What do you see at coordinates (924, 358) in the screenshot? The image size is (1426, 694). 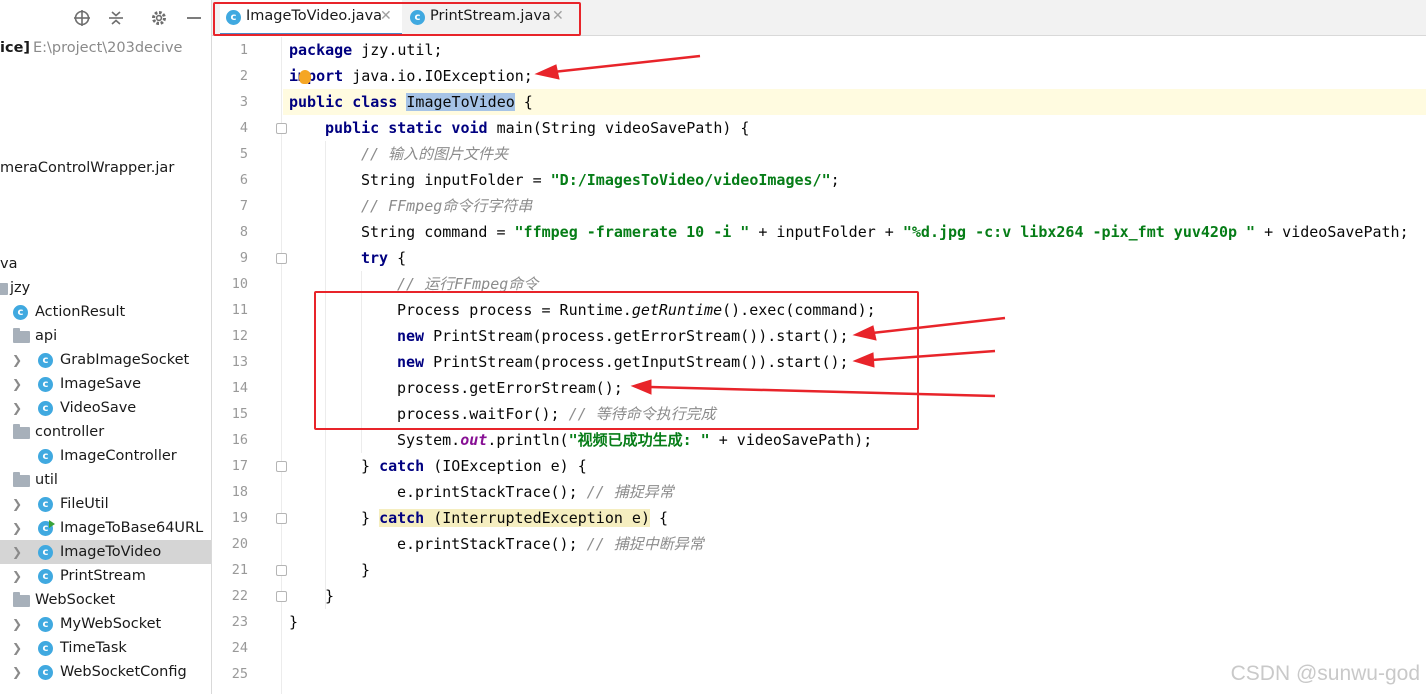 I see `arrow-input-stream-line` at bounding box center [924, 358].